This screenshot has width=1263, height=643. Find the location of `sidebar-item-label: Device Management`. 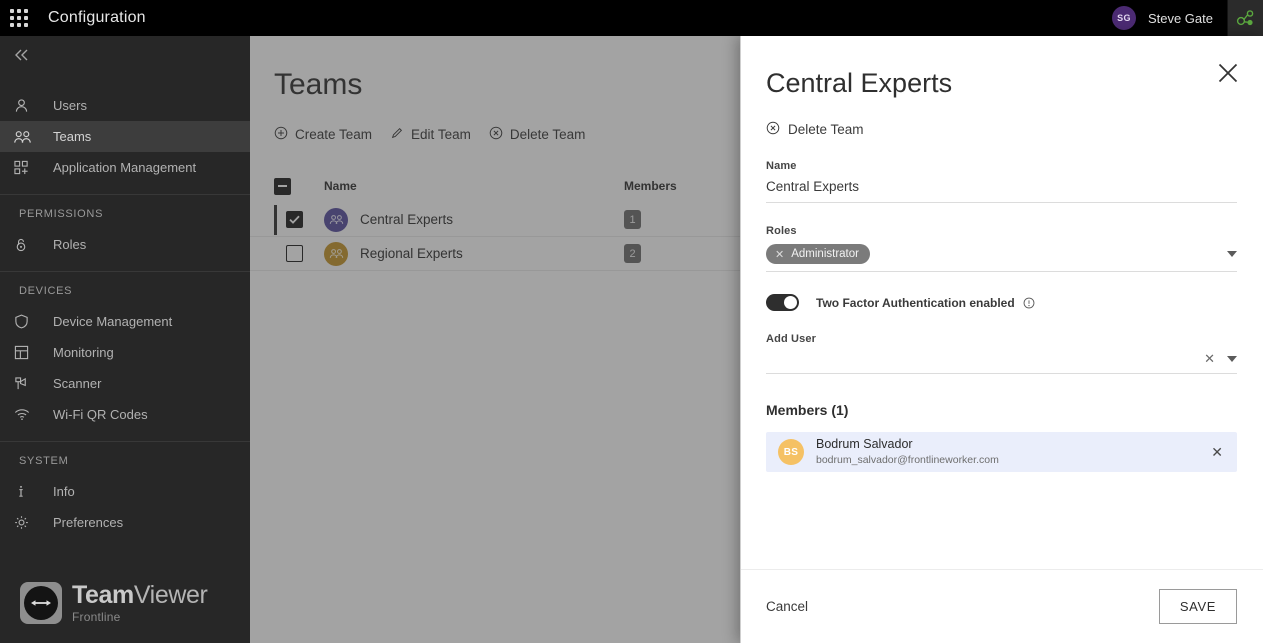

sidebar-item-label: Device Management is located at coordinates (113, 321).